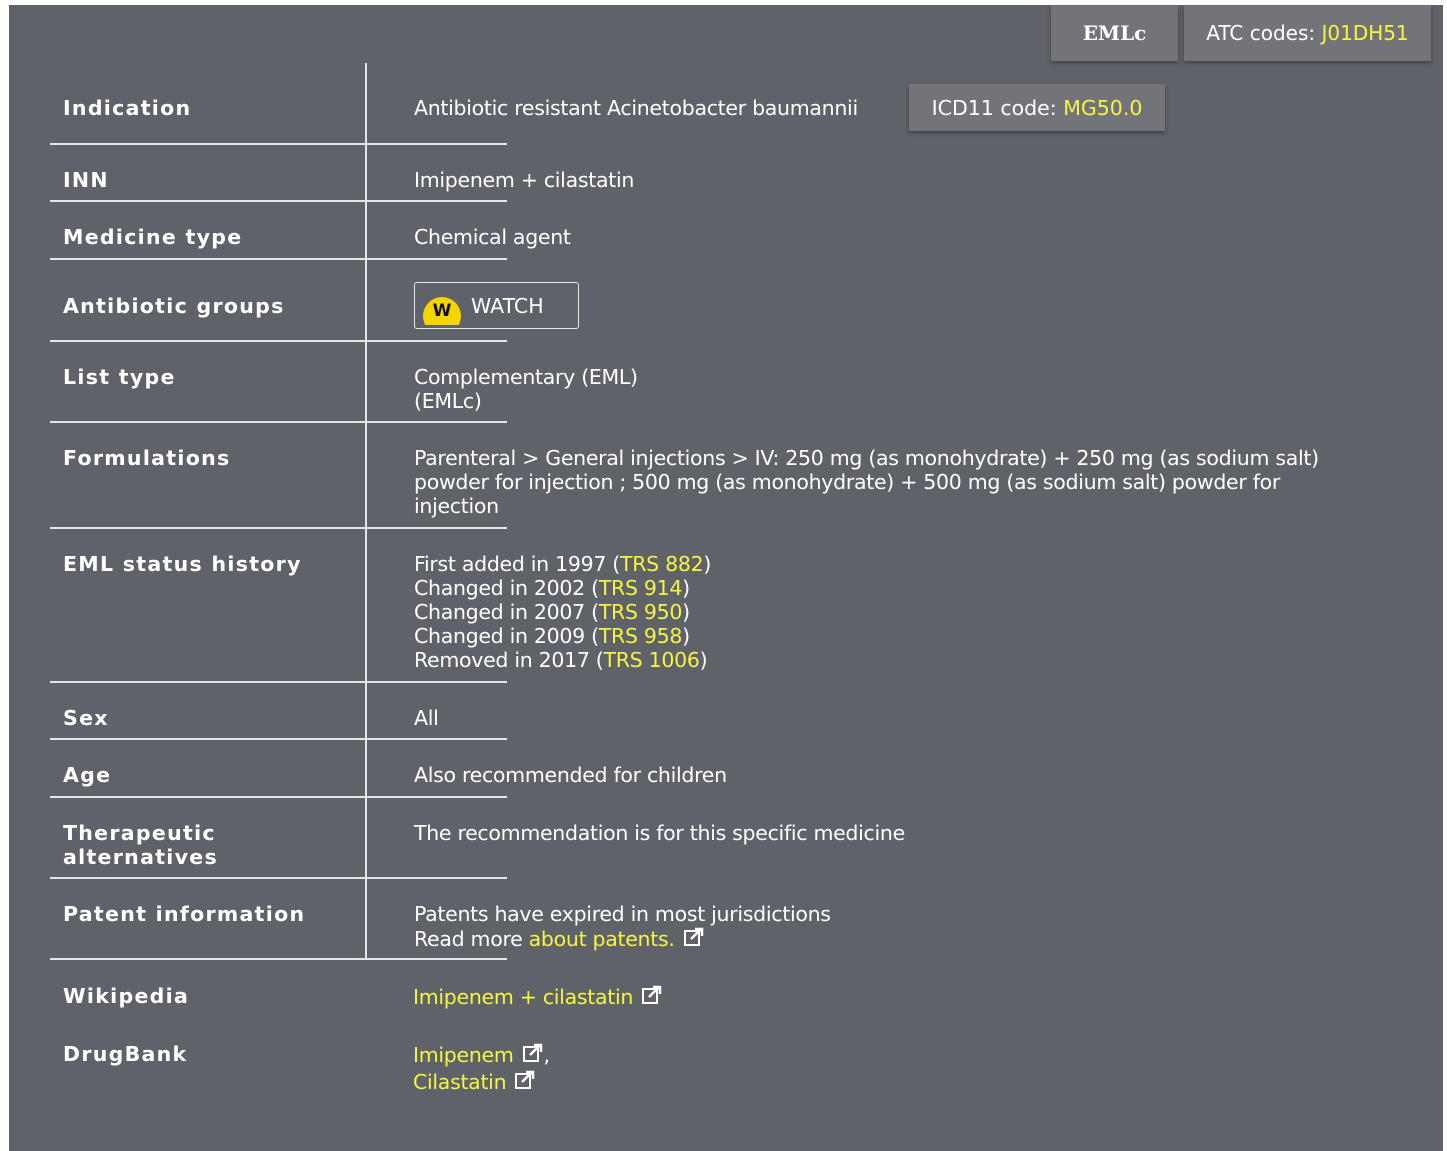 The height and width of the screenshot is (1151, 1447). Describe the element at coordinates (662, 564) in the screenshot. I see `trs-link: TRS 882` at that location.